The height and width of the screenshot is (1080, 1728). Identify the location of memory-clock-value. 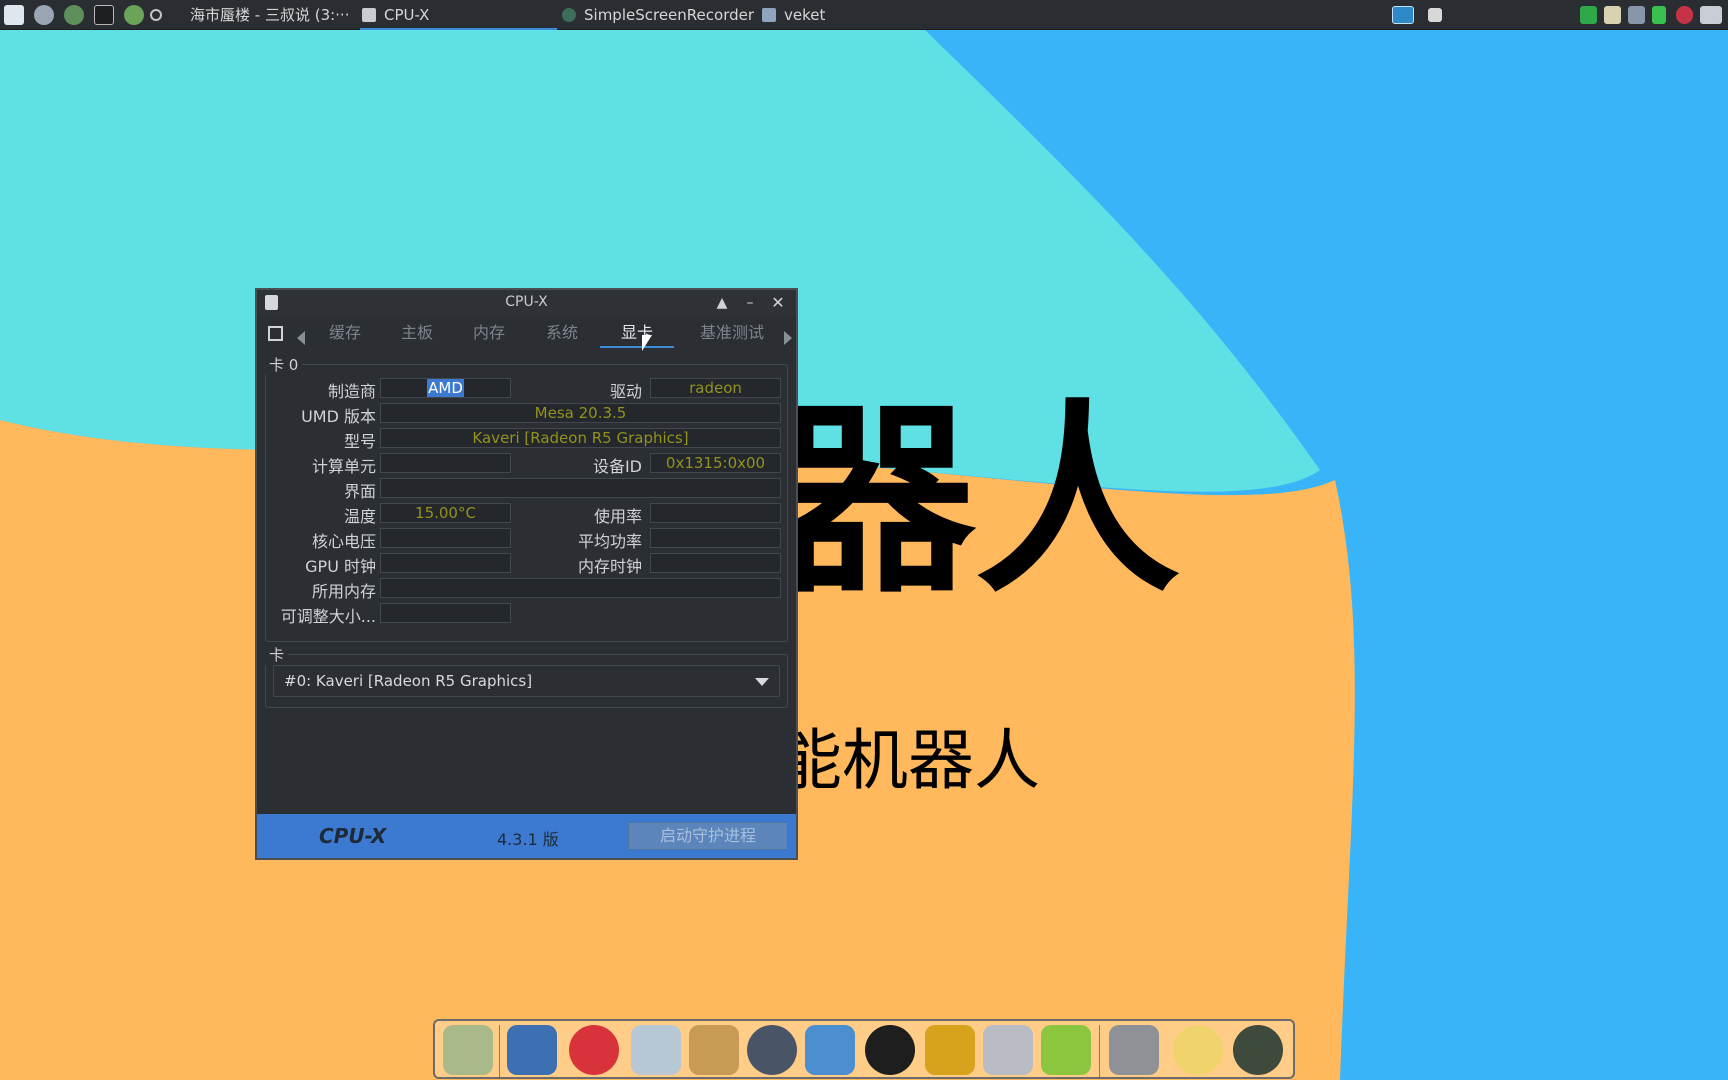
(715, 563).